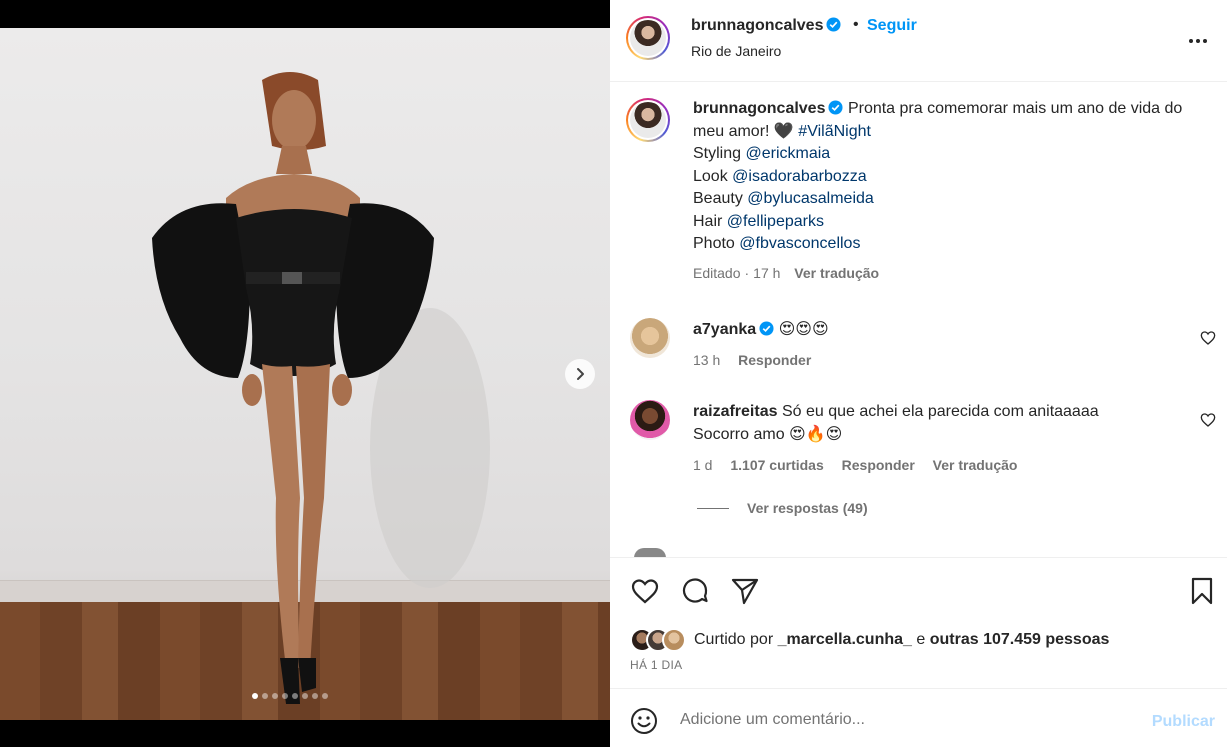 This screenshot has width=1227, height=747. Describe the element at coordinates (921, 639) in the screenshot. I see `likes-connector: e` at that location.